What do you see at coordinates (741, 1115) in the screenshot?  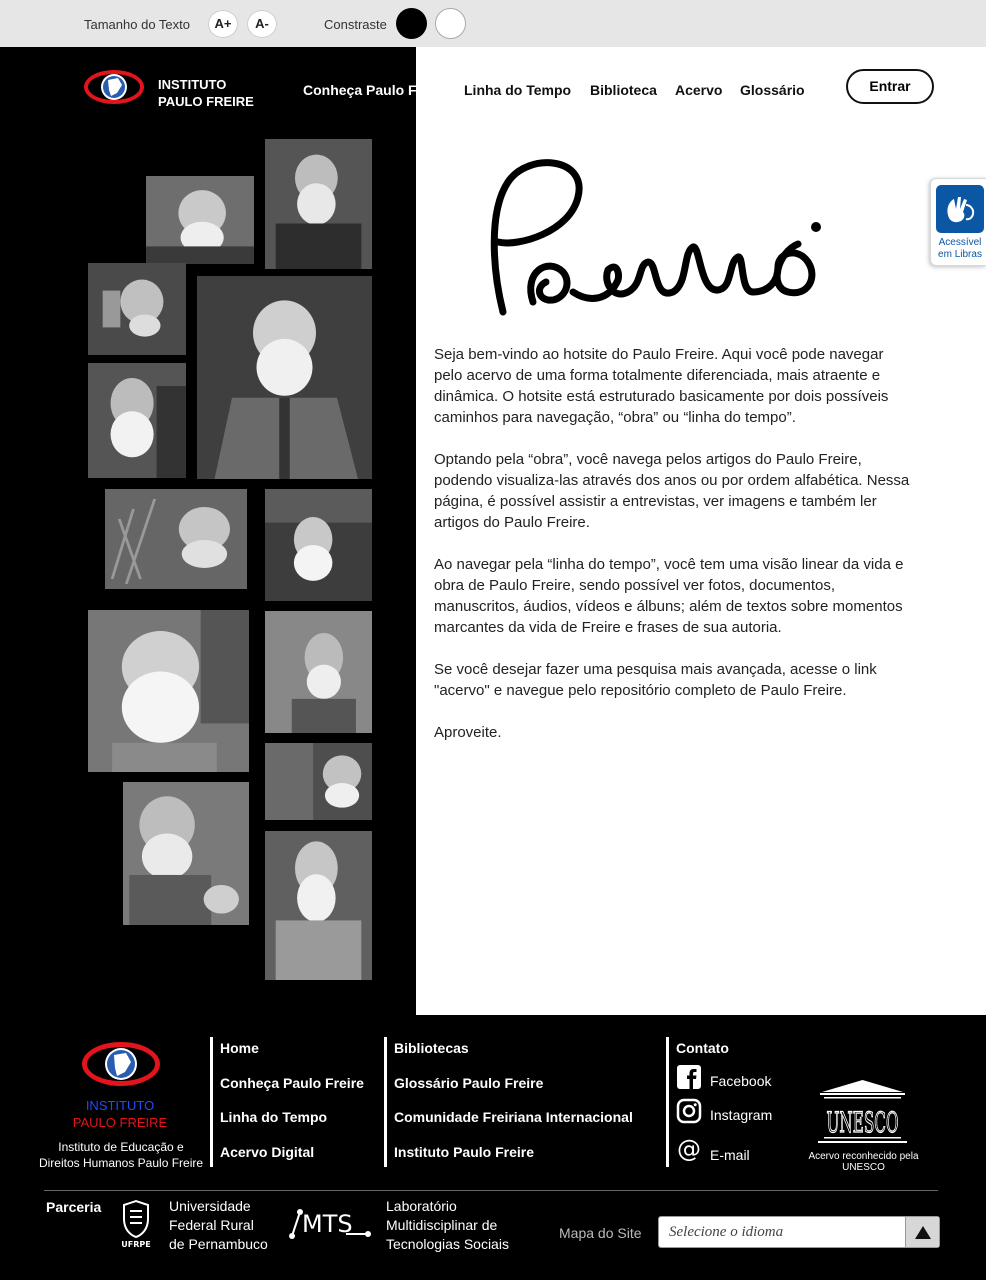 I see `instagram-link: Instagram` at bounding box center [741, 1115].